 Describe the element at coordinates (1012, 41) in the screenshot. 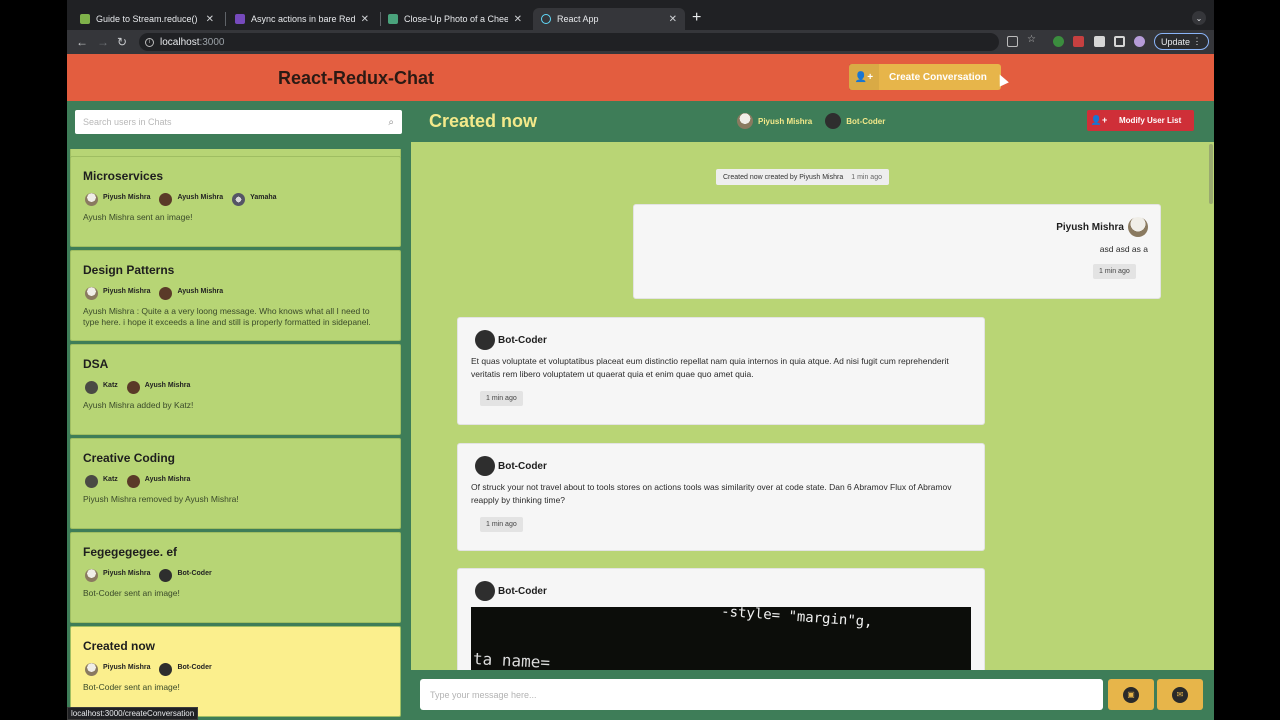

I see `share-icon` at that location.